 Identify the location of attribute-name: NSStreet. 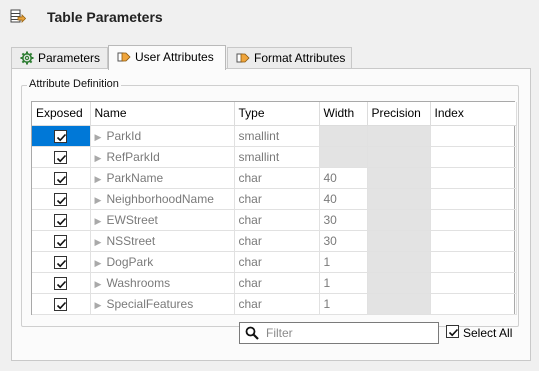
(131, 240).